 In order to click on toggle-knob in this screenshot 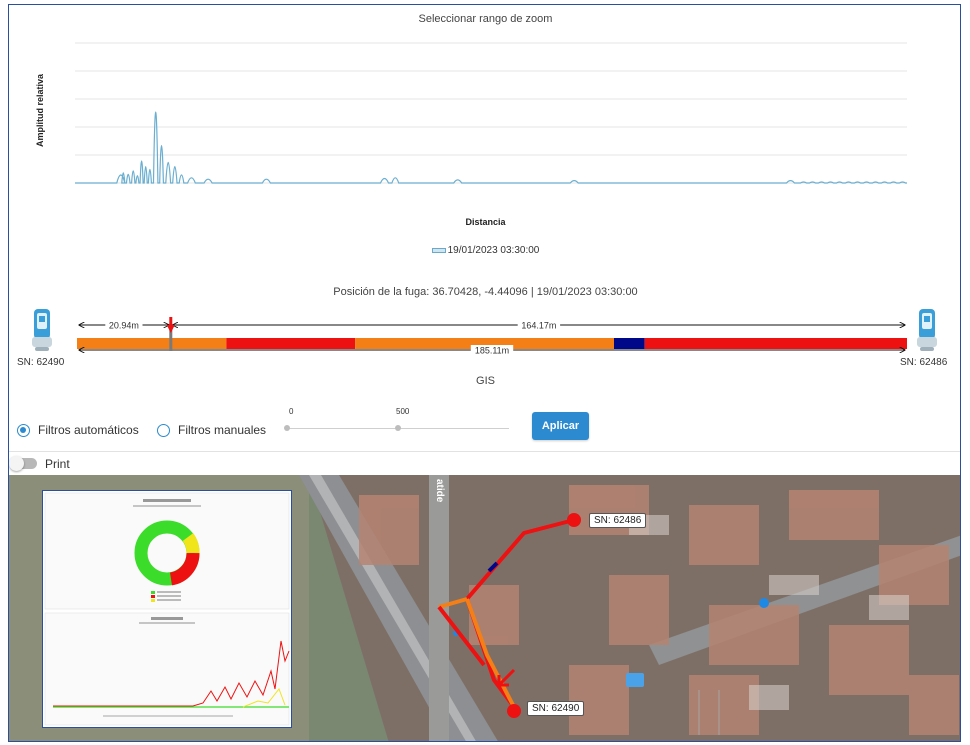, I will do `click(16, 463)`.